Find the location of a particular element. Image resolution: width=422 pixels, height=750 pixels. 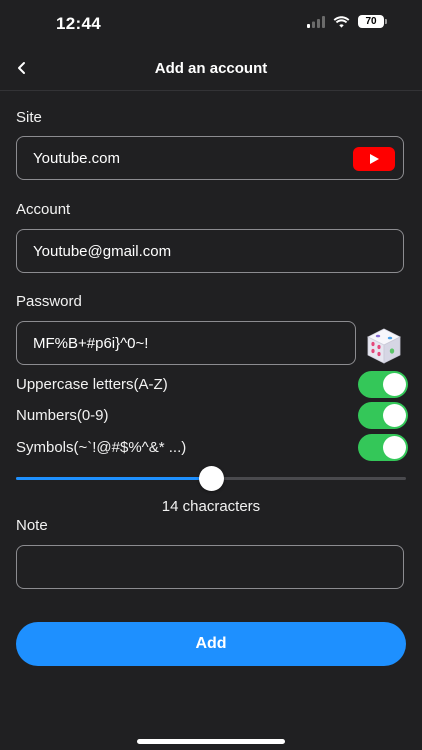

page-title: Add an account is located at coordinates (211, 68).